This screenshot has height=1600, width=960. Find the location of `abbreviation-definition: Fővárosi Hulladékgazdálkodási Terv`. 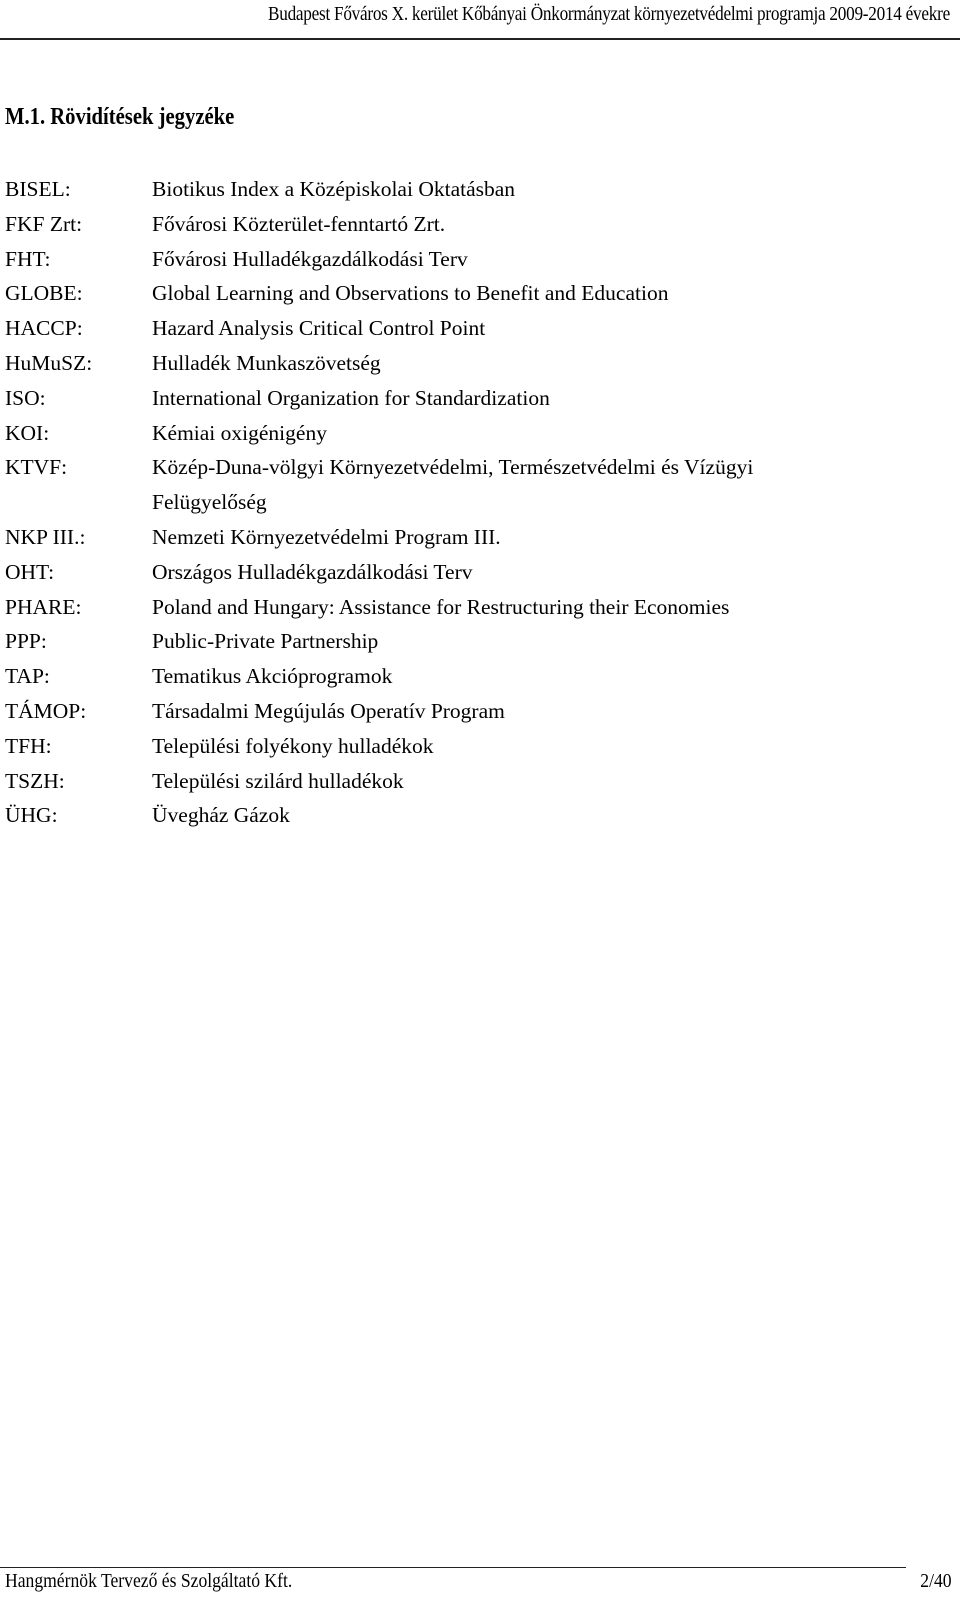

abbreviation-definition: Fővárosi Hulladékgazdálkodási Terv is located at coordinates (310, 258).